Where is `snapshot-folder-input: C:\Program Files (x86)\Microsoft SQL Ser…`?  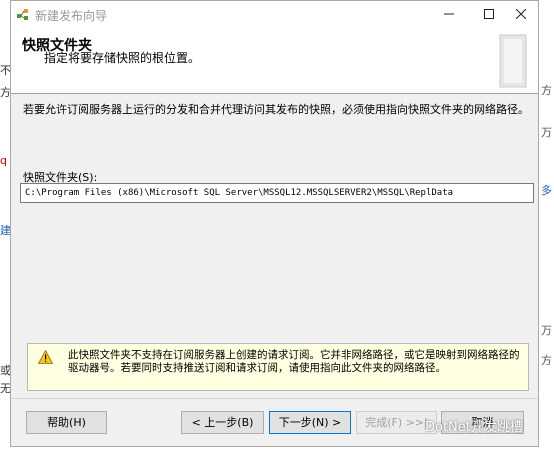 snapshot-folder-input: C:\Program Files (x86)\Microsoft SQL Ser… is located at coordinates (277, 193).